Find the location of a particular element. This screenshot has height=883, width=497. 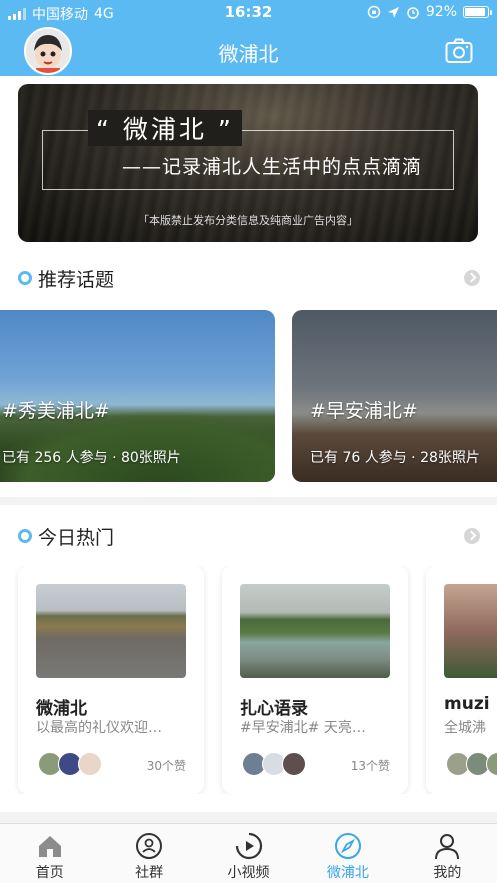

tab-community: 社群 is located at coordinates (148, 853).